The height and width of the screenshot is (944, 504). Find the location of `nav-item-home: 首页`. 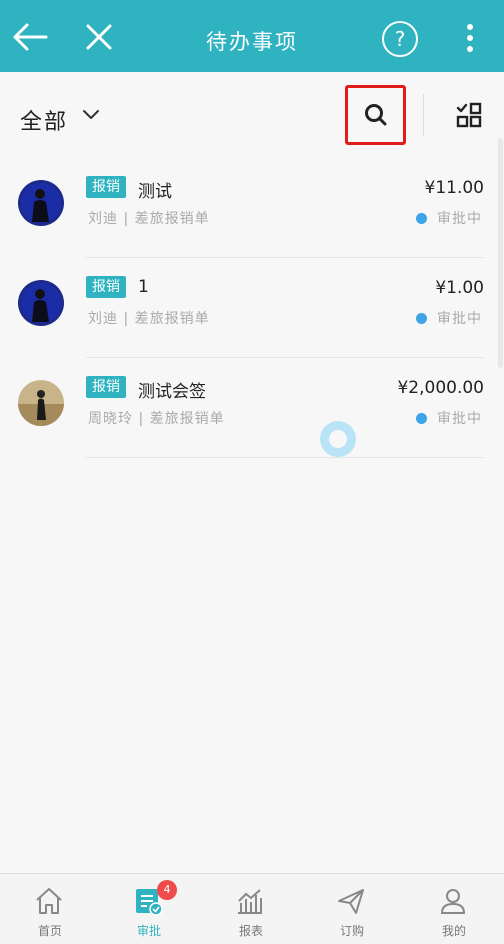

nav-item-home: 首页 is located at coordinates (50, 909).